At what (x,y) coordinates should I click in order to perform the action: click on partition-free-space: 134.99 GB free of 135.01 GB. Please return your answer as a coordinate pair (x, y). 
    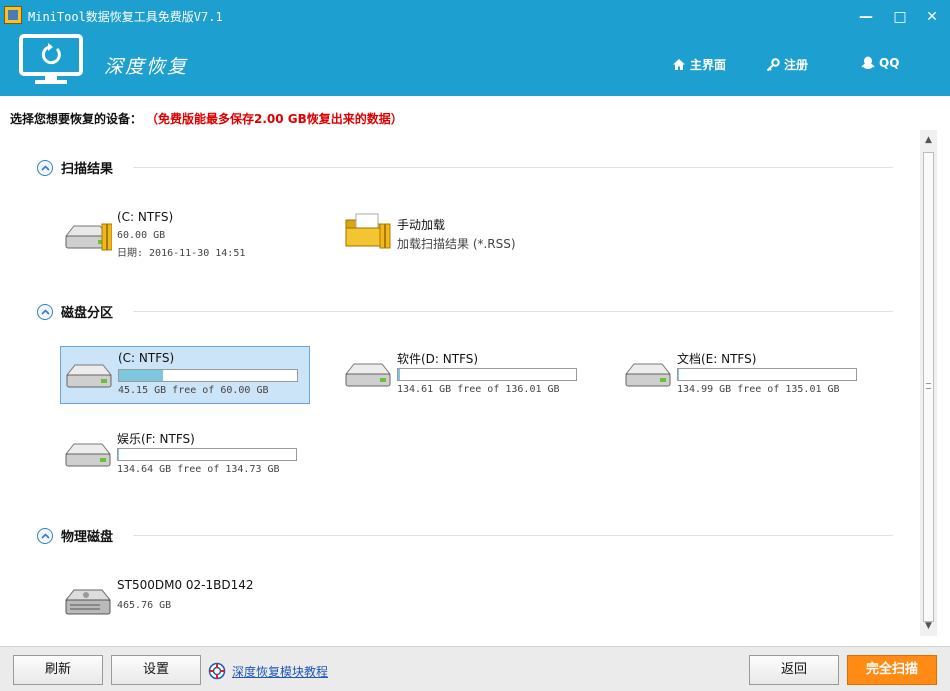
    Looking at the image, I should click on (758, 389).